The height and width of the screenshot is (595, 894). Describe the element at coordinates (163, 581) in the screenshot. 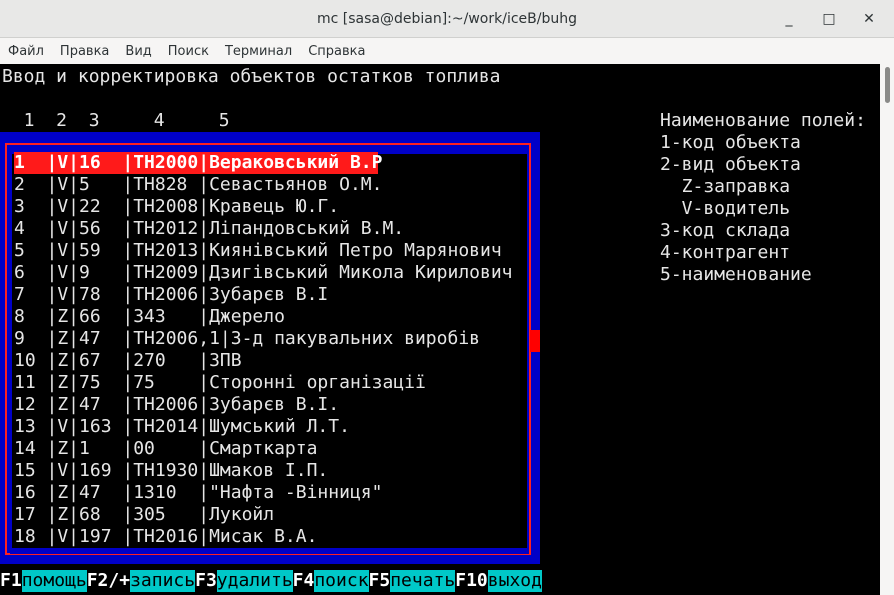

I see `fkey-f2-label: запись` at that location.